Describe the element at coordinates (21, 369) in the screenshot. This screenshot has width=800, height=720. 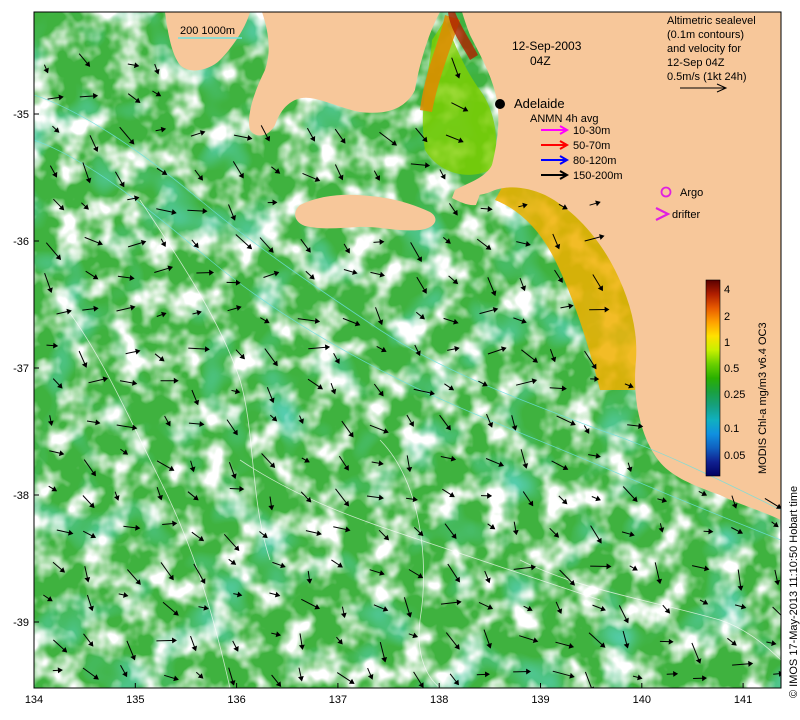
I see `y-tick-label: -37` at that location.